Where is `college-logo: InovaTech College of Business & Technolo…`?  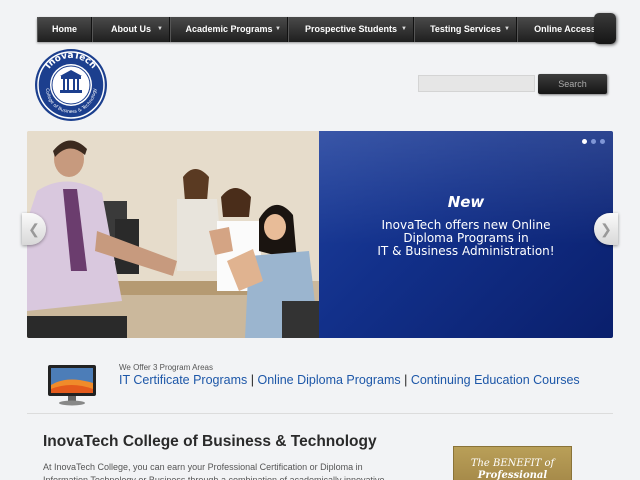 college-logo: InovaTech College of Business & Technolo… is located at coordinates (71, 85).